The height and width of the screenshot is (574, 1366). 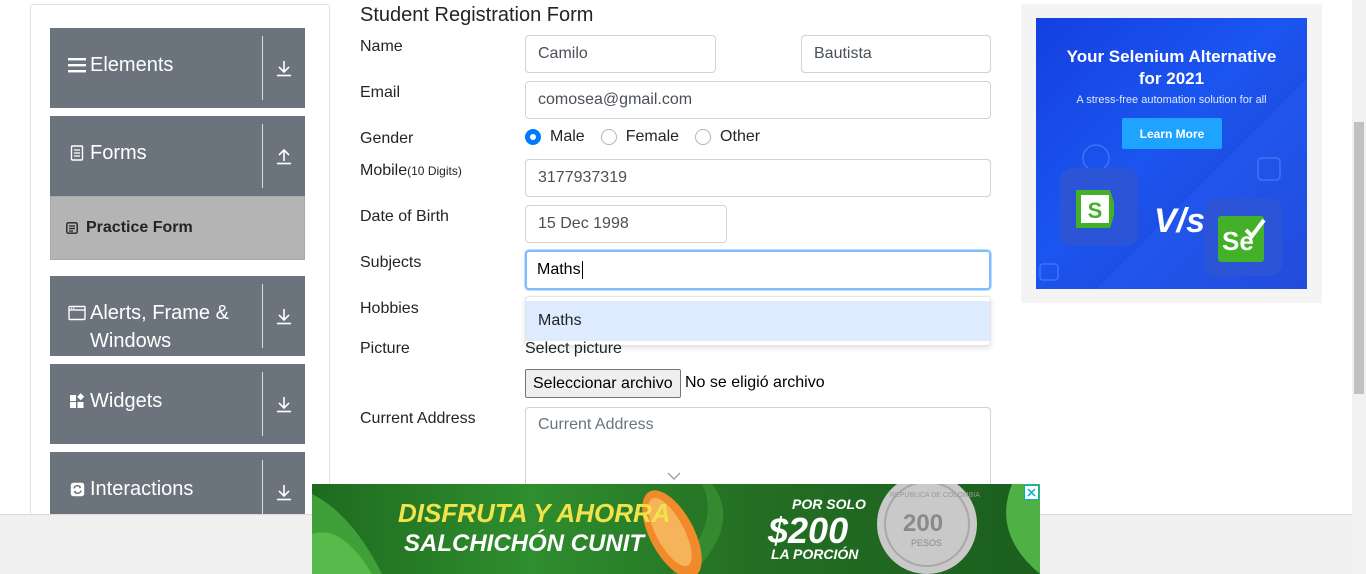 I want to click on page-scrollbar-thumb, so click(x=1359, y=258).